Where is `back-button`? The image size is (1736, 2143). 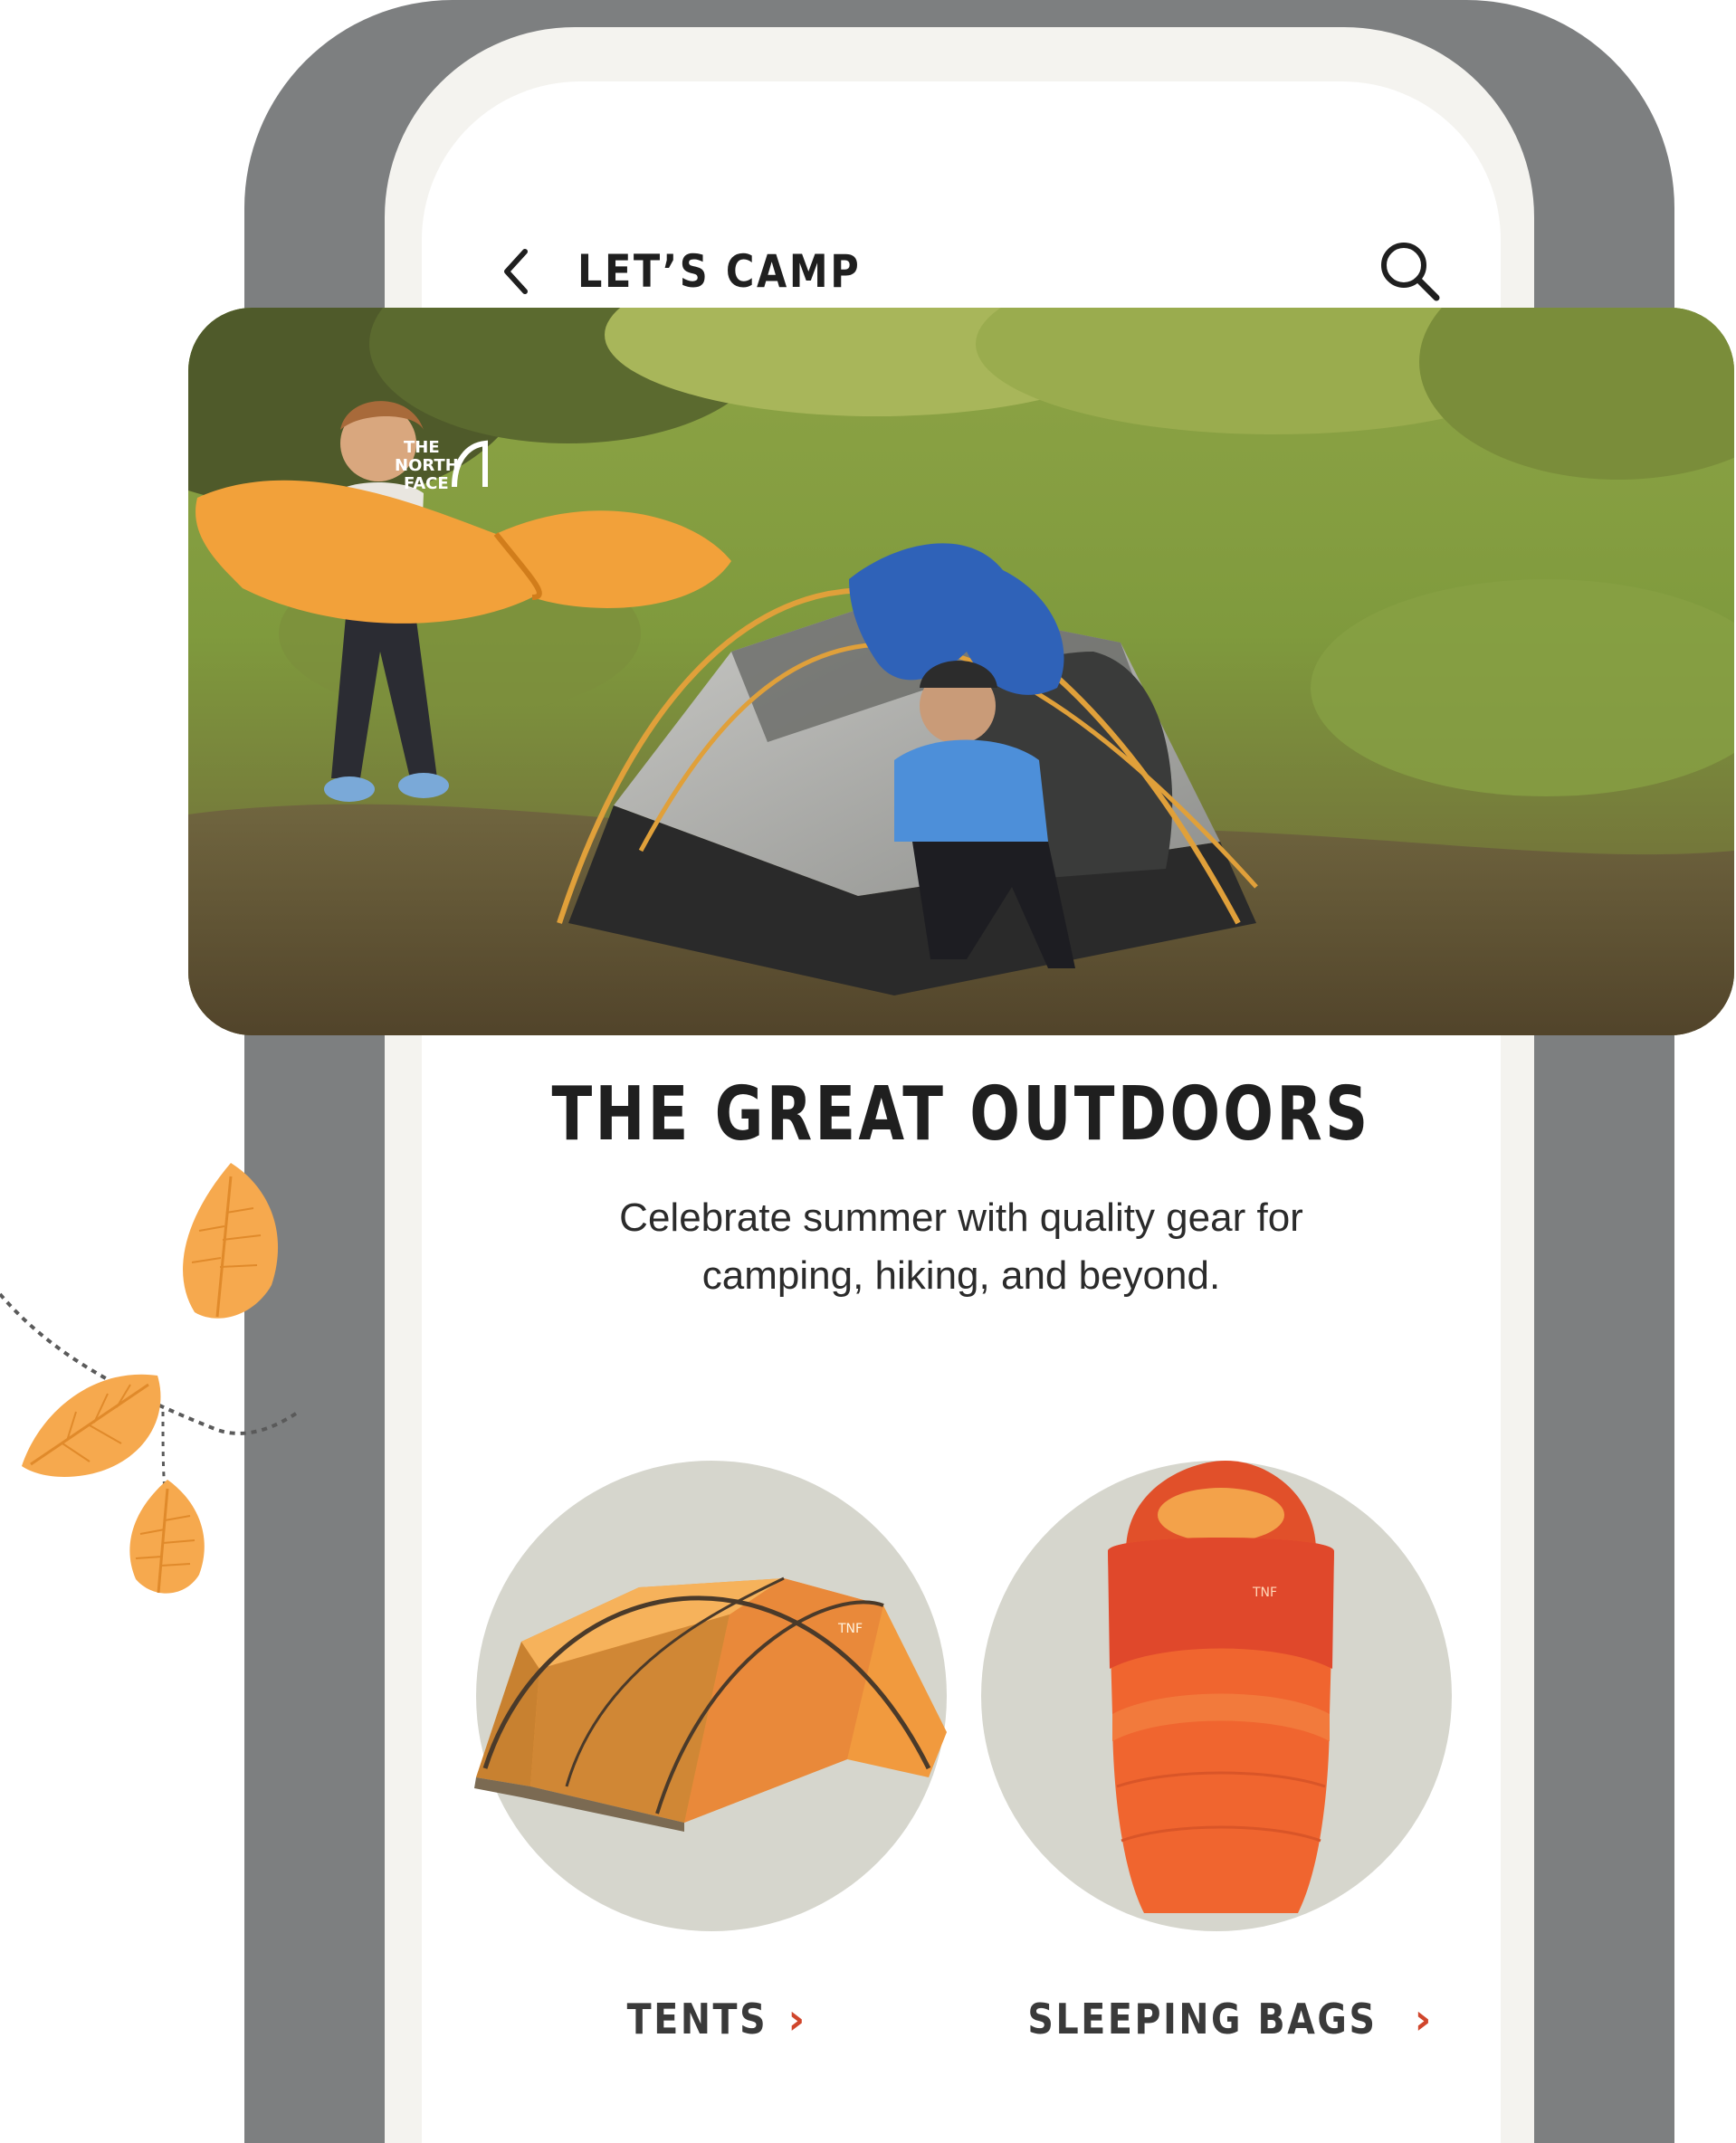
back-button is located at coordinates (516, 271).